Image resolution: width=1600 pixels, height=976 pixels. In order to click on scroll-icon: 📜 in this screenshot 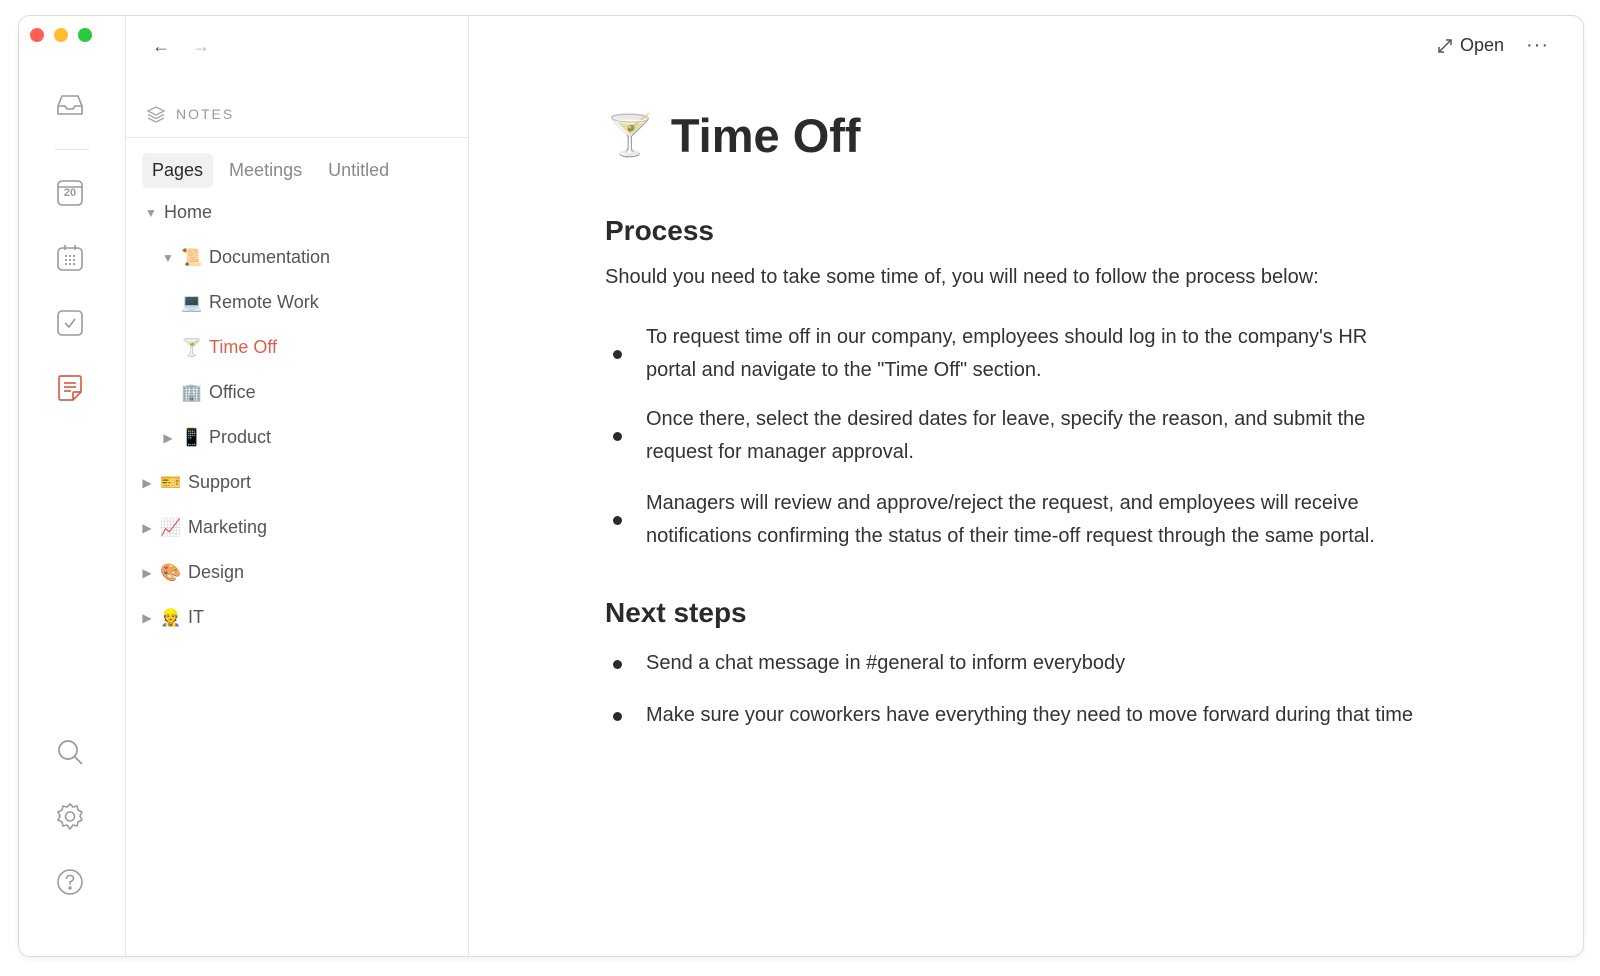, I will do `click(192, 257)`.